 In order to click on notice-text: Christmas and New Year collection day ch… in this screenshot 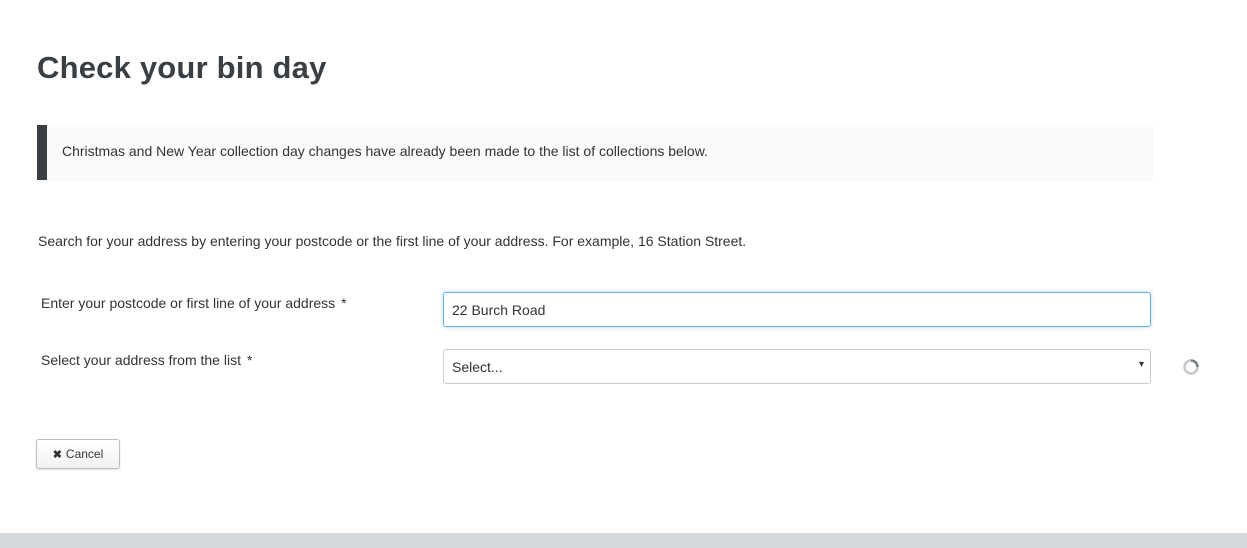, I will do `click(385, 151)`.